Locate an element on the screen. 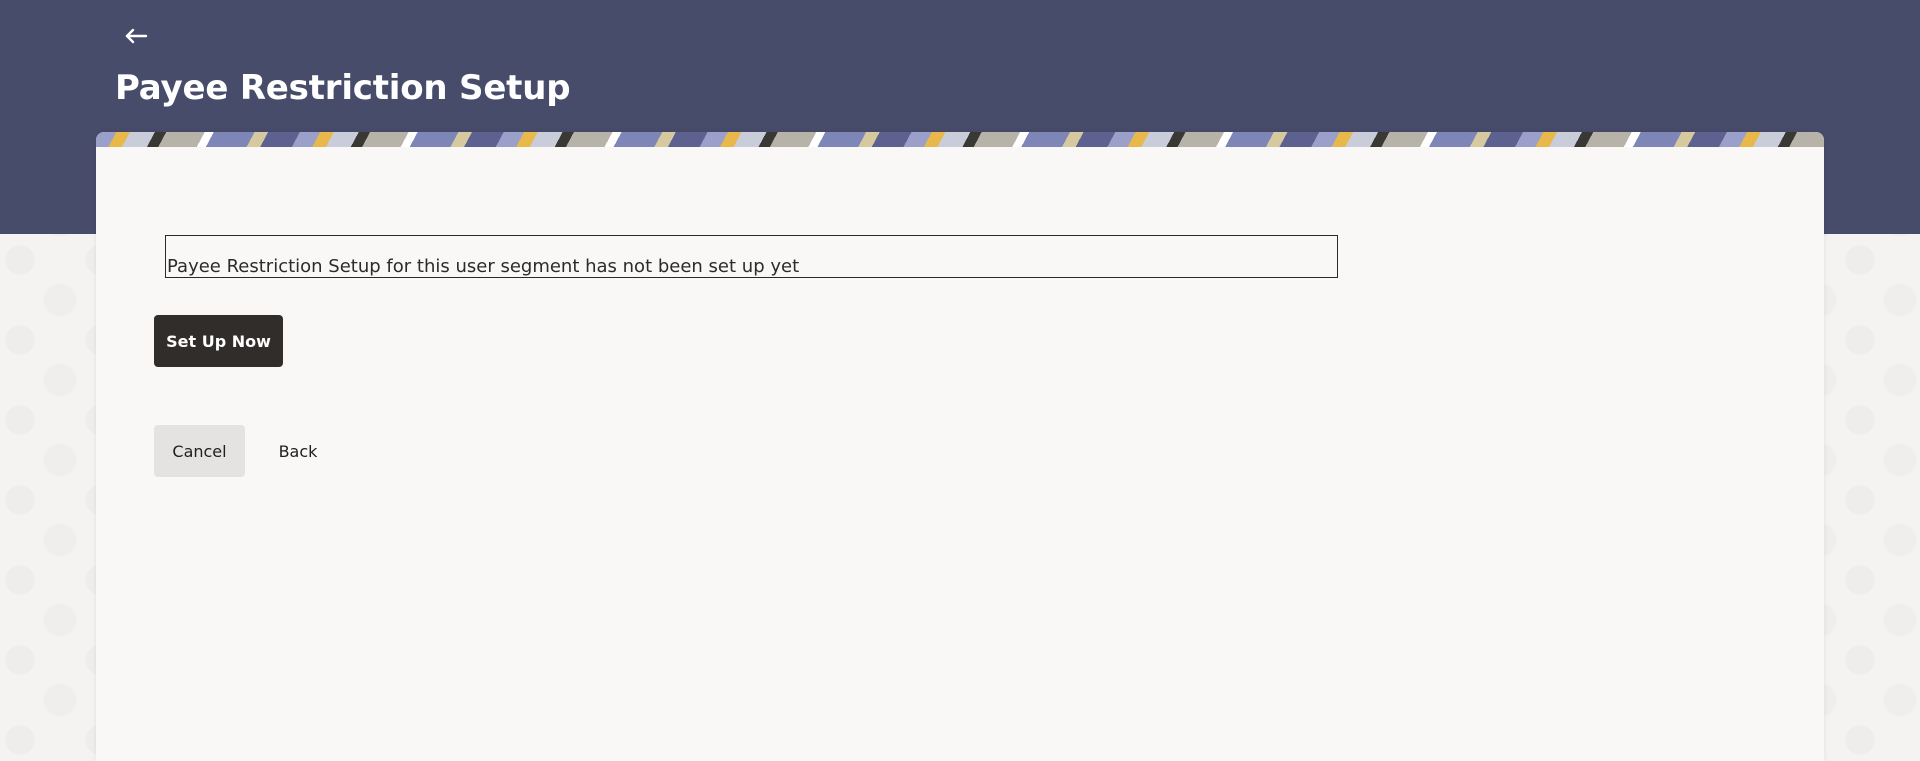 Image resolution: width=1920 pixels, height=761 pixels. page-title: Payee Restriction Setup is located at coordinates (343, 88).